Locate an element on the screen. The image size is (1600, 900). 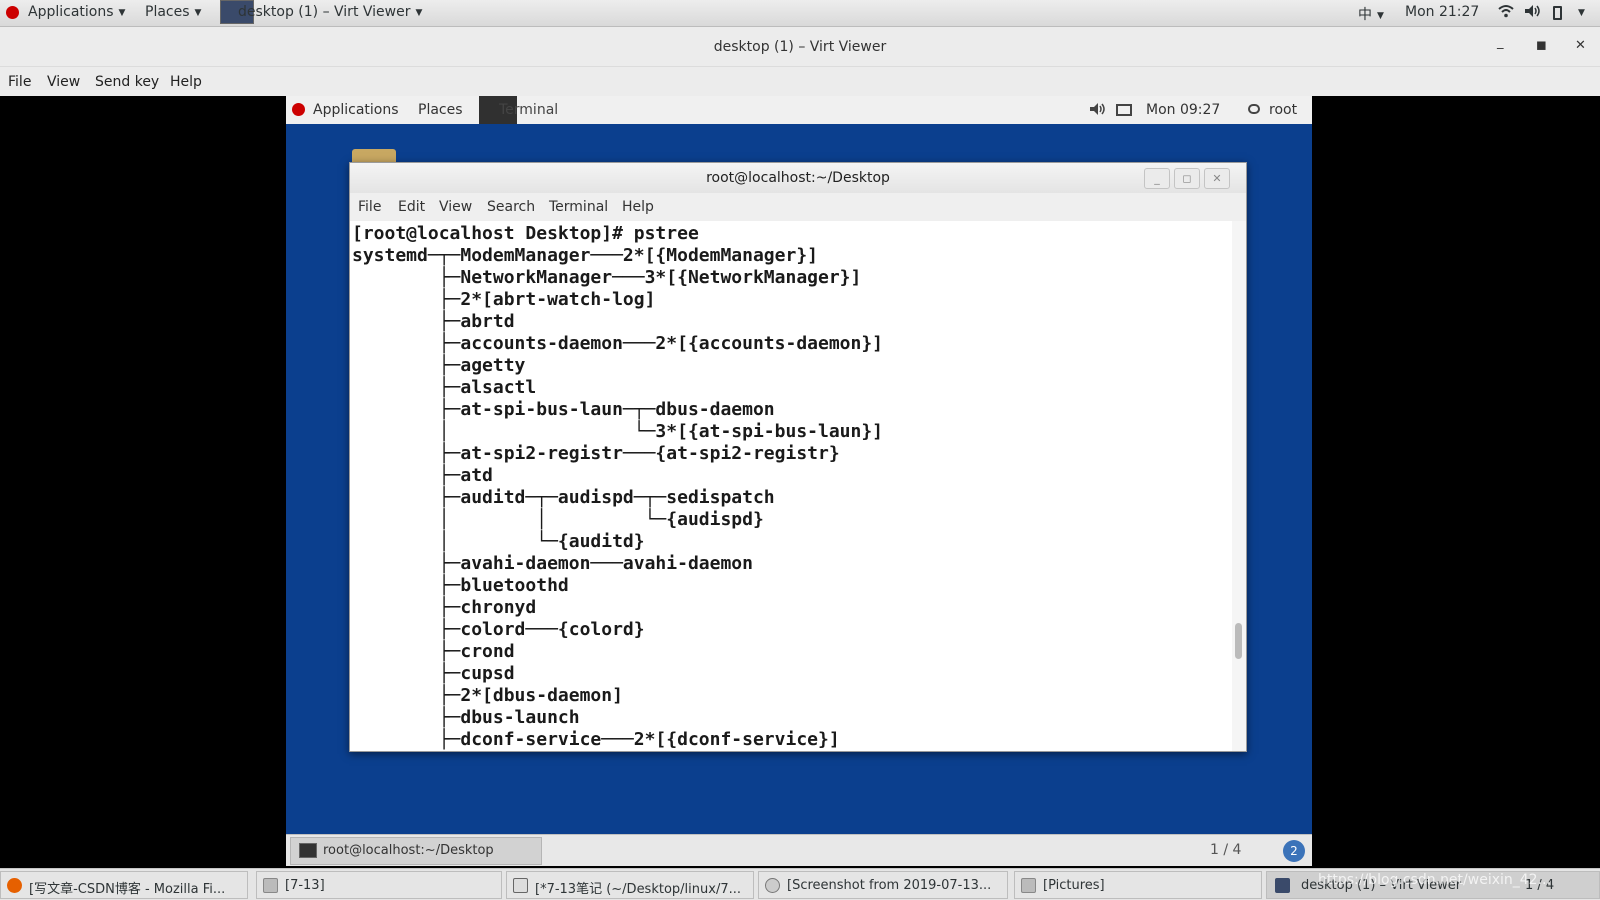
host-places-menu: Places ▼ is located at coordinates (173, 12).